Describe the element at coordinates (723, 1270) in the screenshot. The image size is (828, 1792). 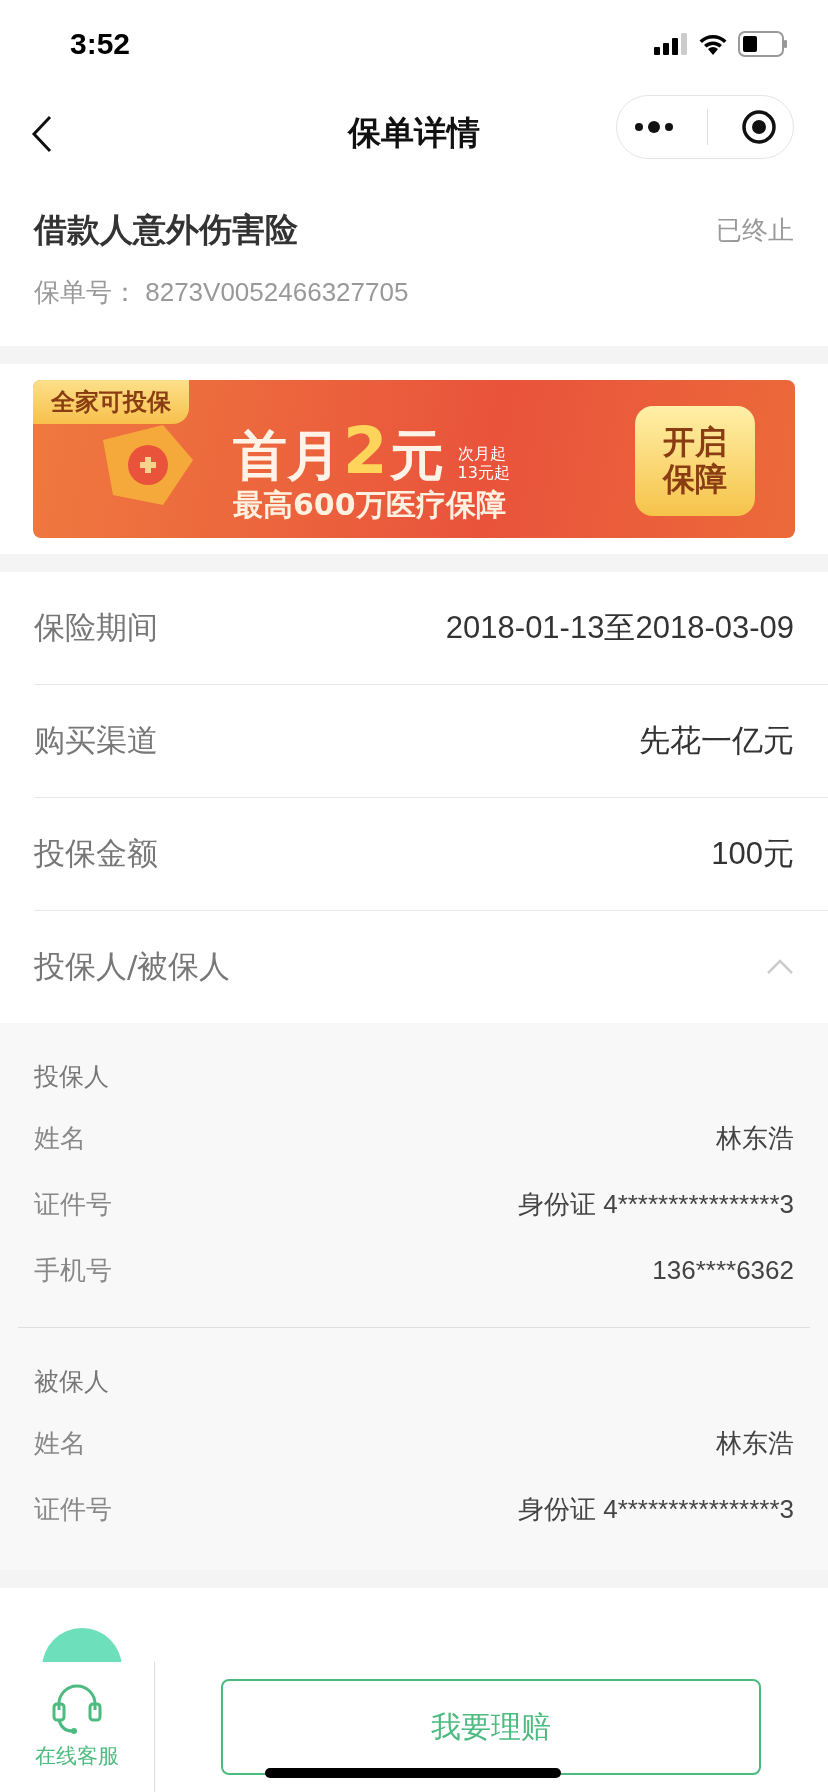
I see `field-value: 136****6362` at that location.